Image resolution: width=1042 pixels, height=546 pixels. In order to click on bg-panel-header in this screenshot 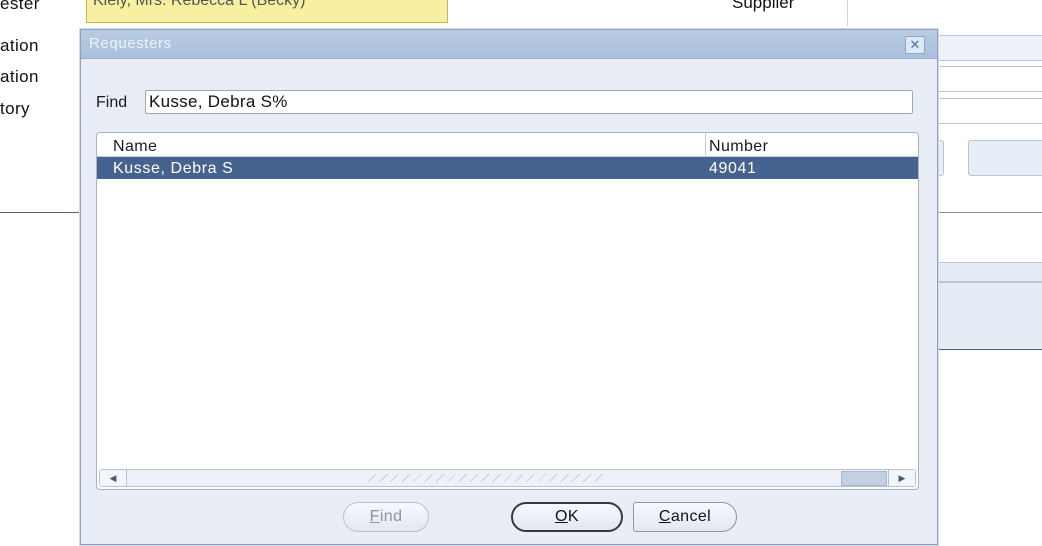, I will do `click(989, 272)`.